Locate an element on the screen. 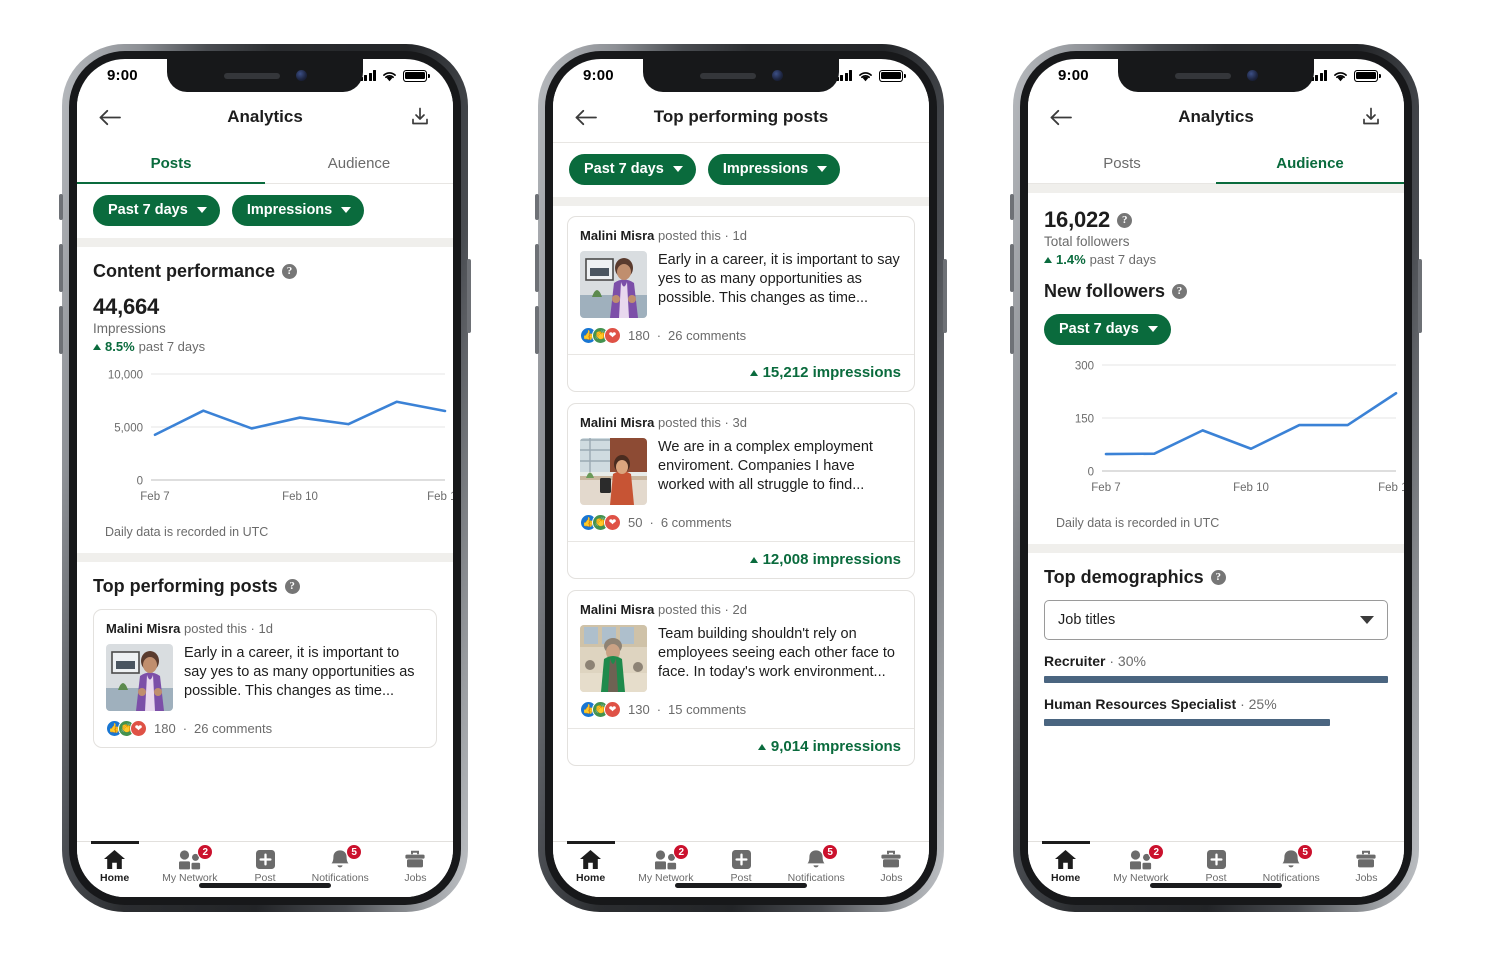 The width and height of the screenshot is (1488, 955). trend-up-icon is located at coordinates (753, 372).